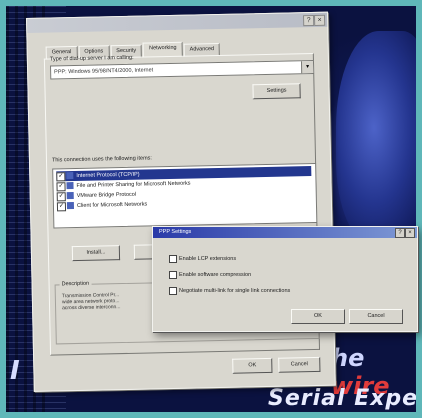 The height and width of the screenshot is (418, 422). I want to click on hooded-figure-art, so click(376, 138).